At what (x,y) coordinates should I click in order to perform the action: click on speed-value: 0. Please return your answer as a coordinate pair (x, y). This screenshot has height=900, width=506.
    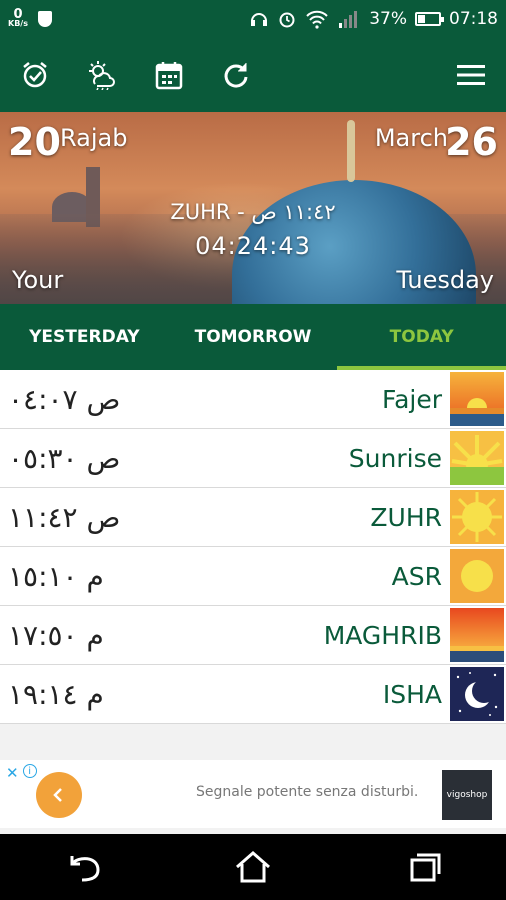
    Looking at the image, I should click on (18, 14).